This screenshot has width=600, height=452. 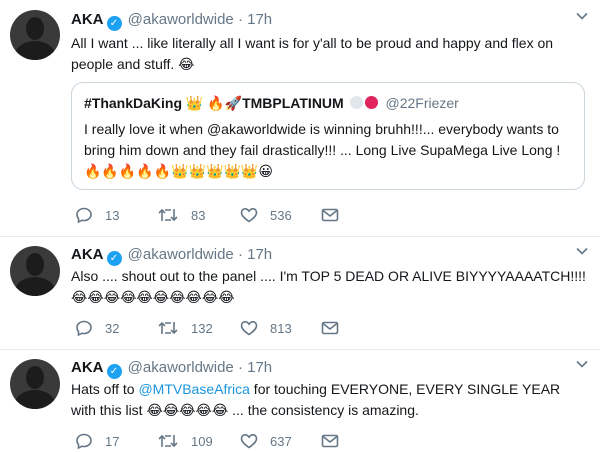 I want to click on quoted-tweet-header: #ThankDaKing 👑 🔥🚀TMBPLATINUM @22Friezer, so click(x=271, y=103).